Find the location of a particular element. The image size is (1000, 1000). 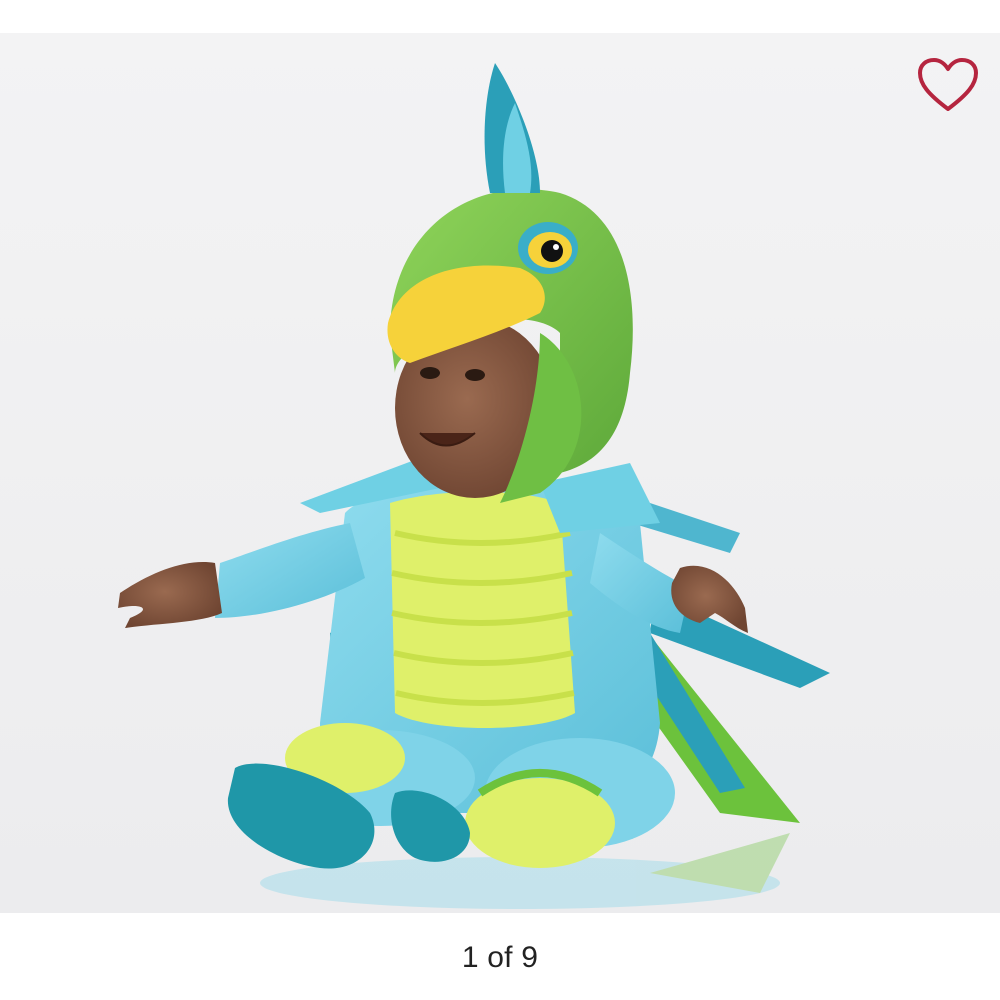

favorite-button is located at coordinates (948, 85).